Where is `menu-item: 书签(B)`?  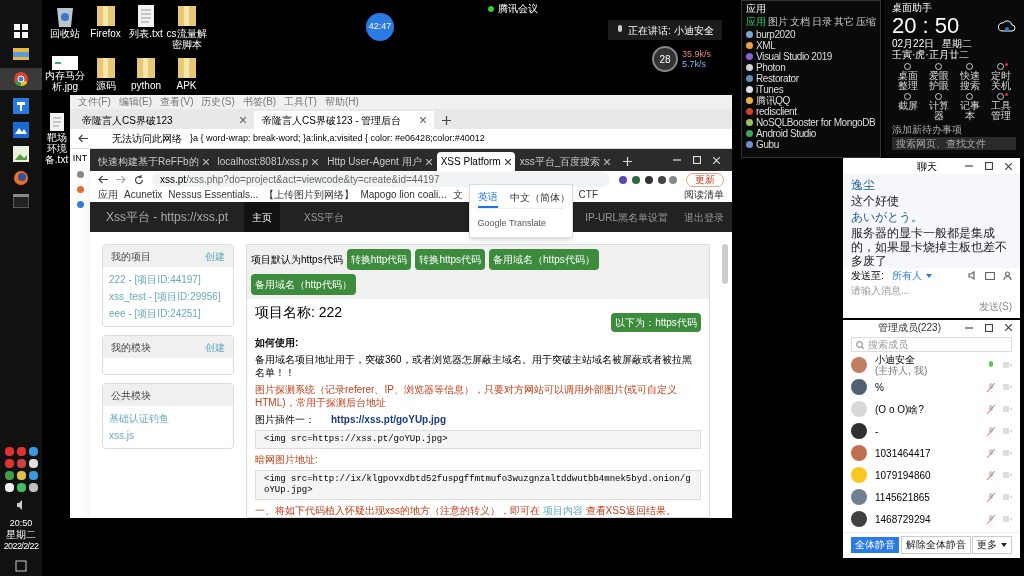 menu-item: 书签(B) is located at coordinates (259, 102).